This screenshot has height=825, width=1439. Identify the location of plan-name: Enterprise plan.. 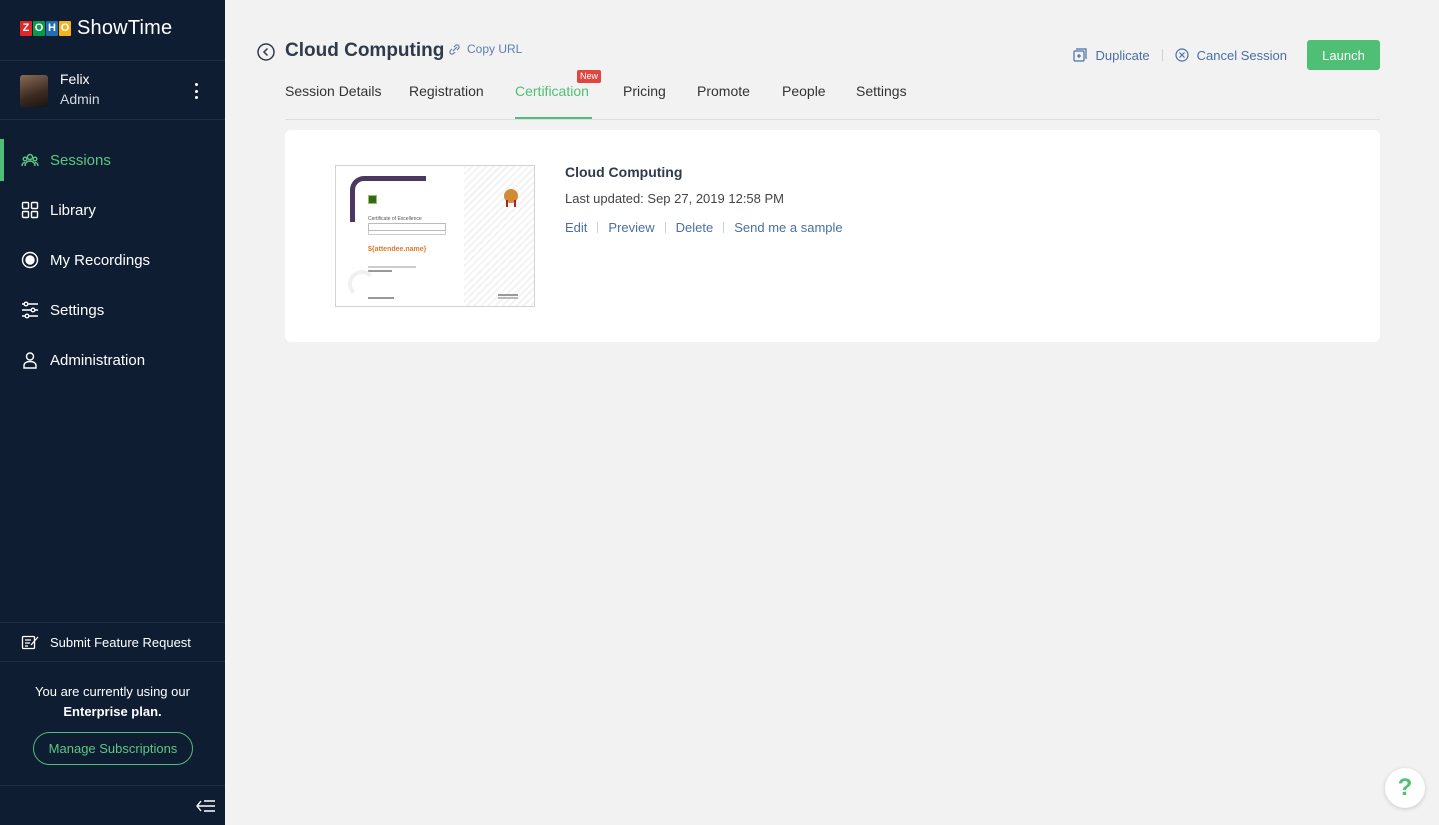
(112, 711).